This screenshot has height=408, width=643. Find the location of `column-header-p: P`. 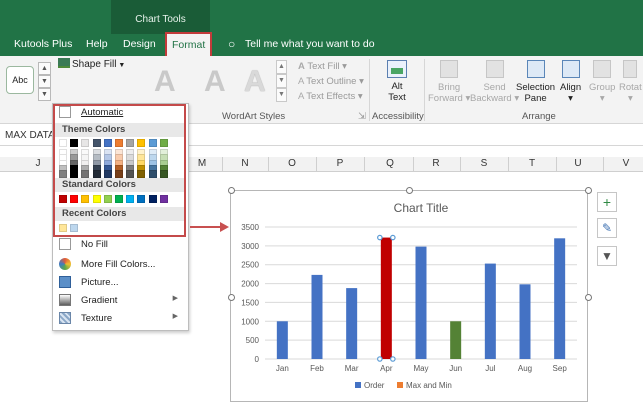

column-header-p: P is located at coordinates (340, 163).